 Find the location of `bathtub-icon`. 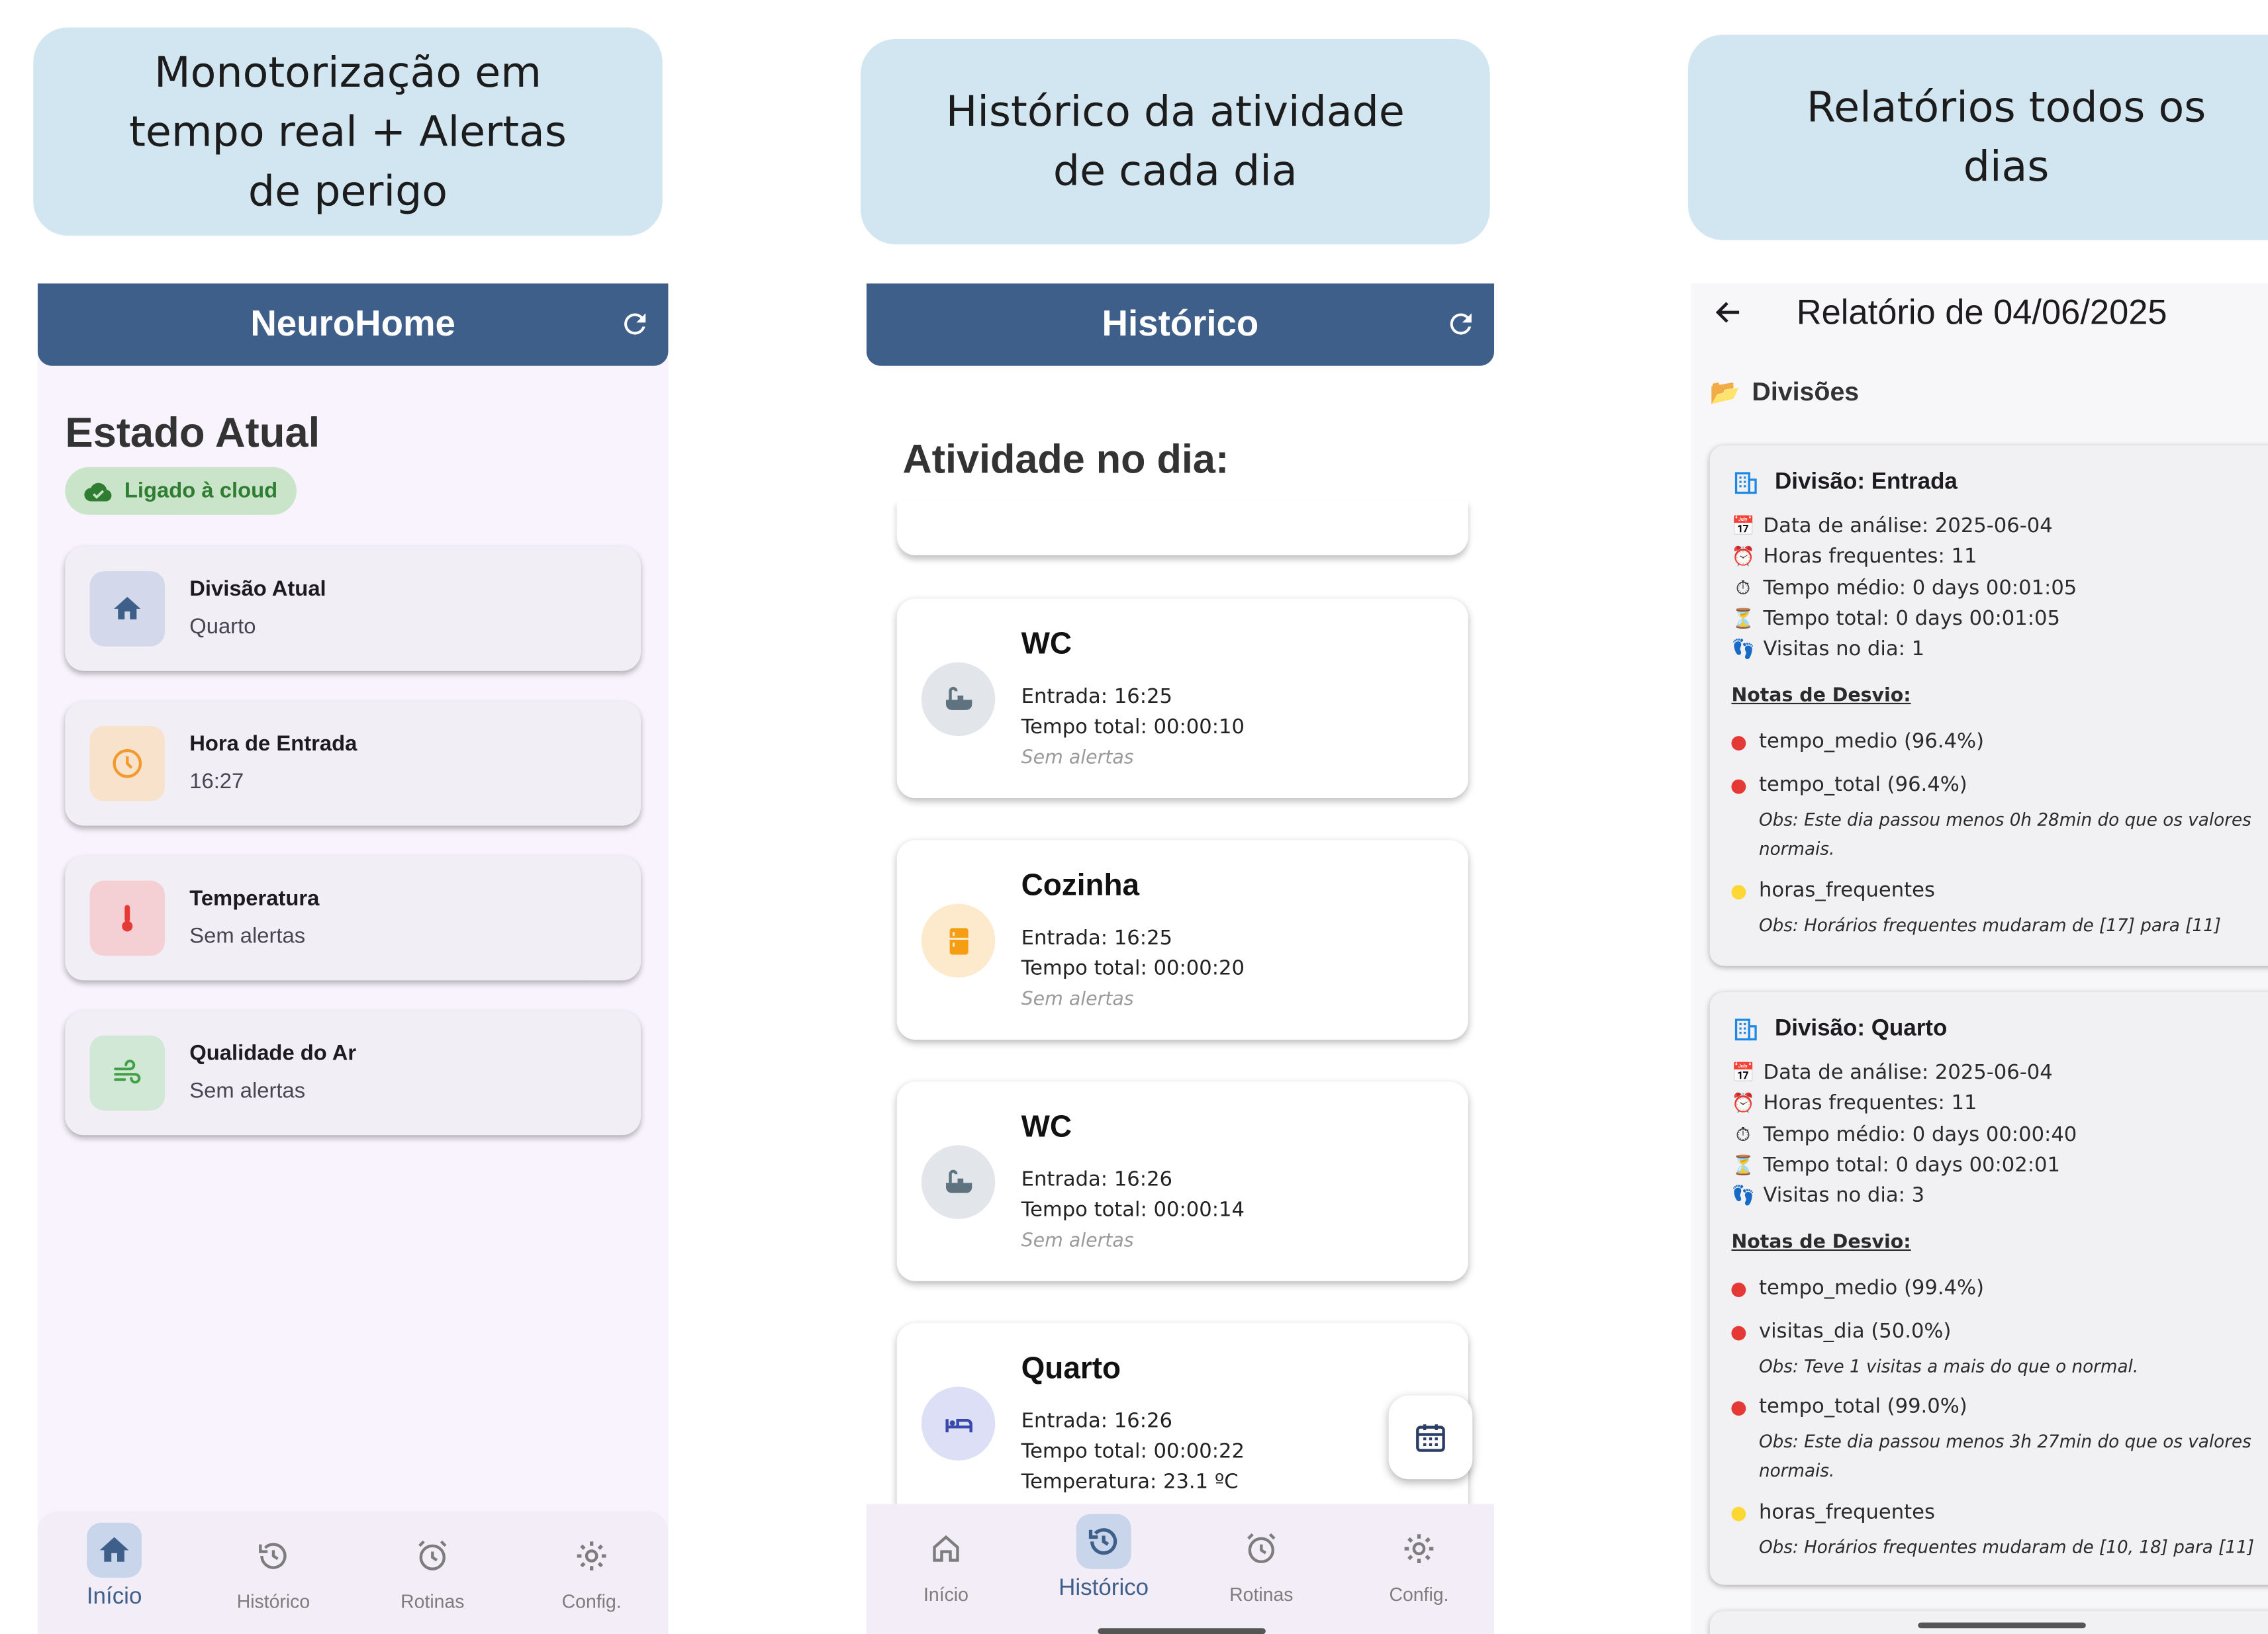

bathtub-icon is located at coordinates (959, 698).